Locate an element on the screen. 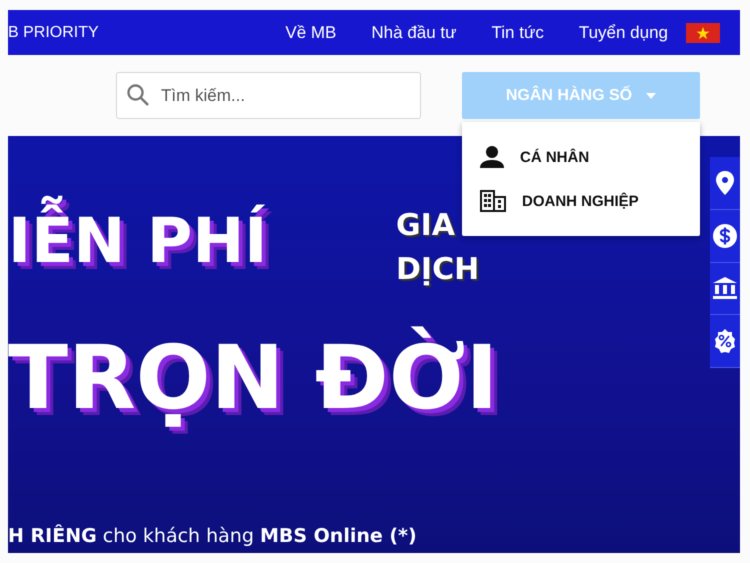  brand-name: B PRIORITY is located at coordinates (53, 33).